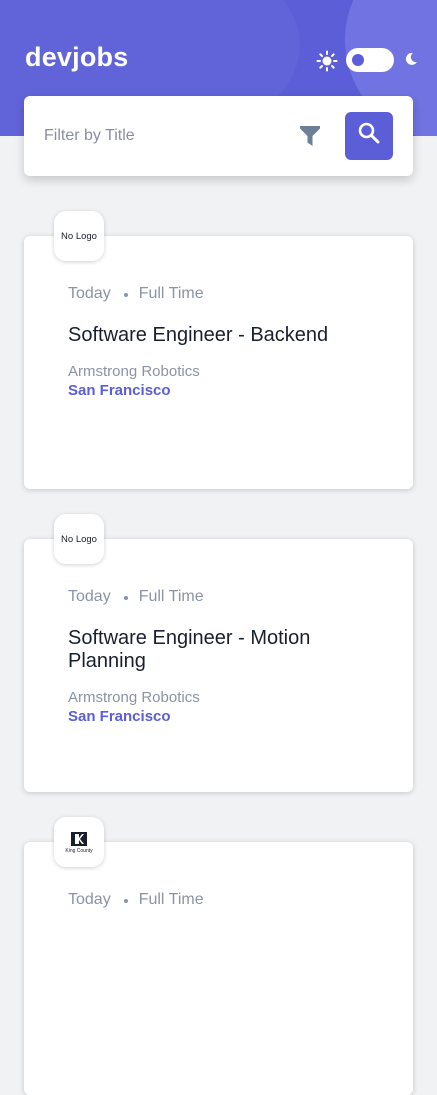 This screenshot has width=437, height=1095. I want to click on theme-switcher, so click(368, 60).